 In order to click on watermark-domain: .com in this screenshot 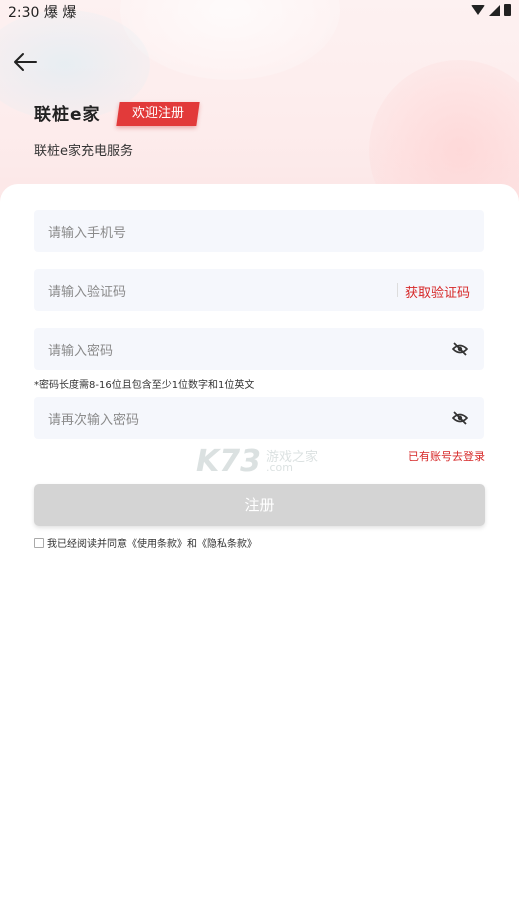, I will do `click(279, 467)`.